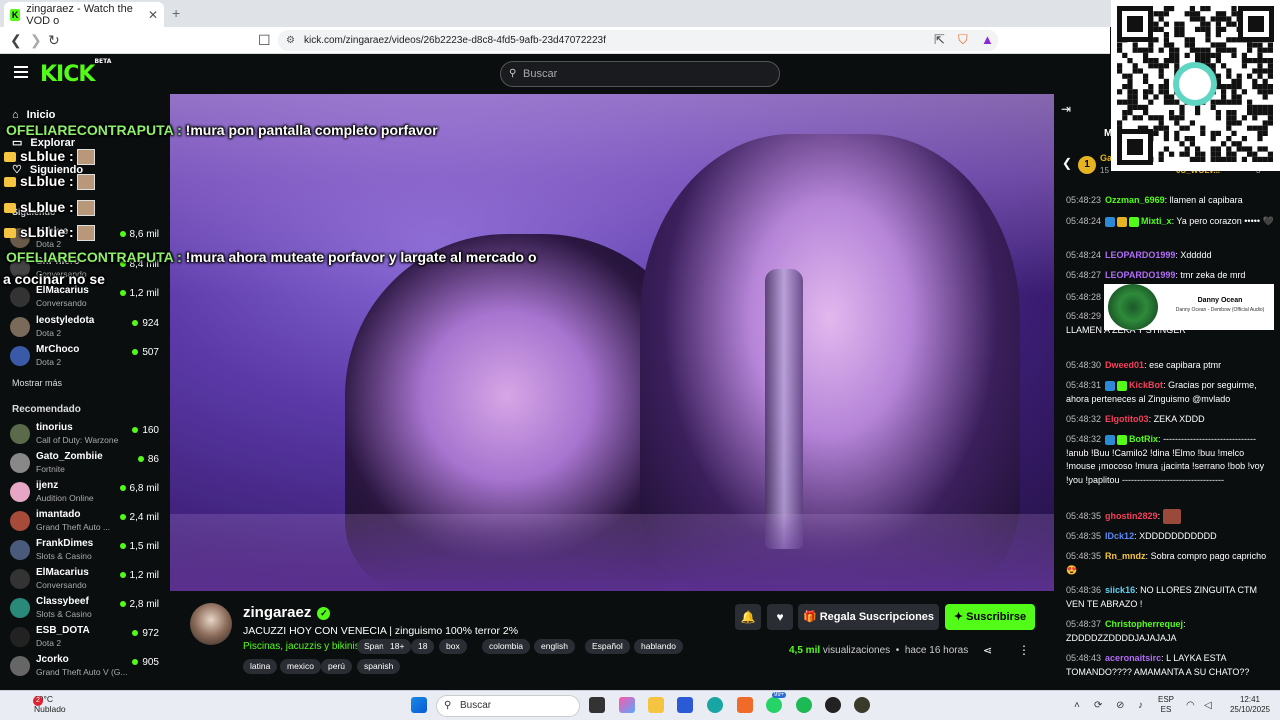 This screenshot has width=1280, height=720. Describe the element at coordinates (1131, 516) in the screenshot. I see `chat-username: ghostin2829` at that location.